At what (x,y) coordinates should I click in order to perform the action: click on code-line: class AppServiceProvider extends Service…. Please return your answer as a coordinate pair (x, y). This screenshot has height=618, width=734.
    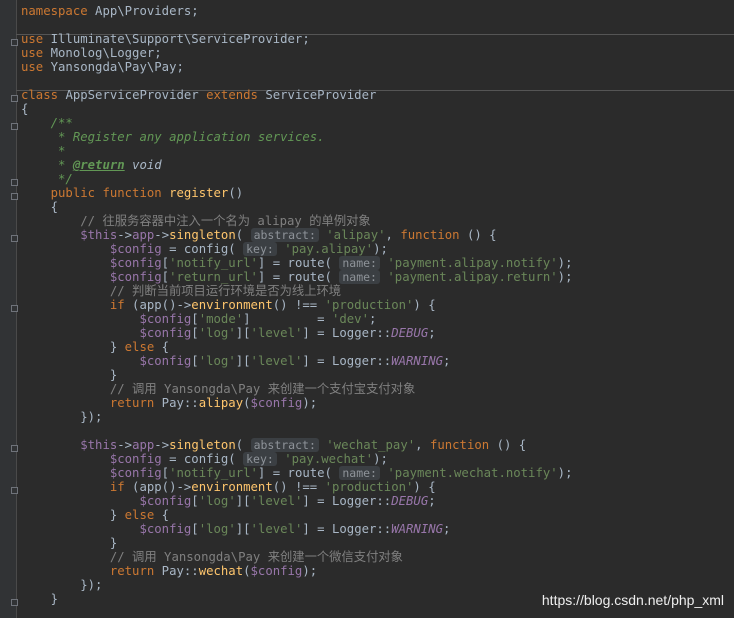
    Looking at the image, I should click on (199, 95).